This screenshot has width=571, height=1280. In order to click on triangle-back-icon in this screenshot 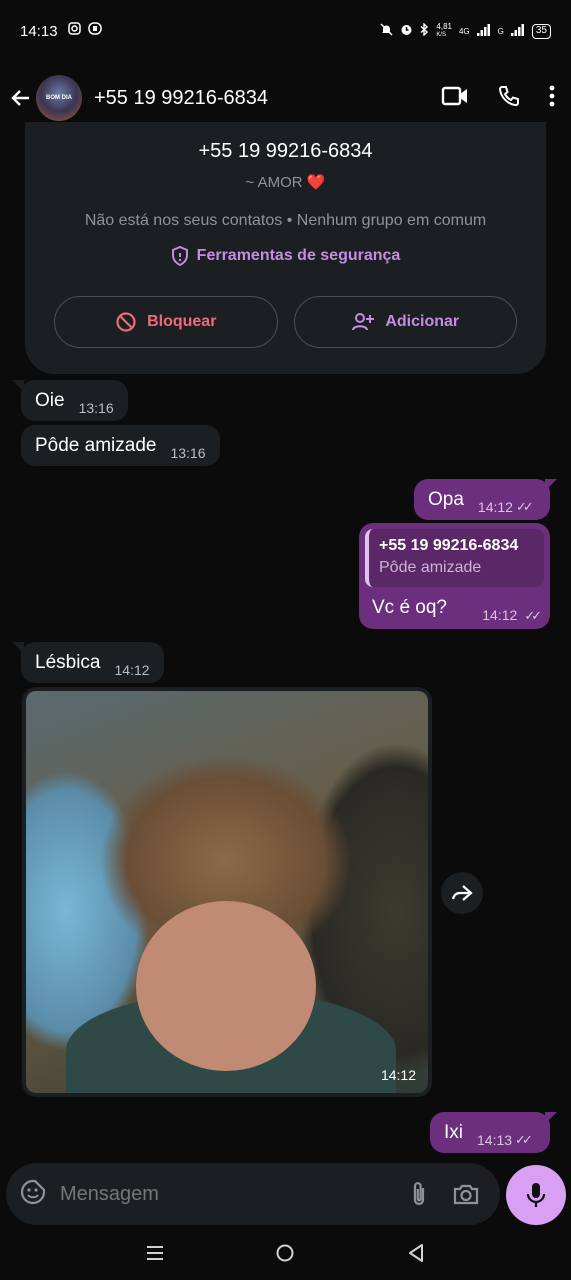, I will do `click(416, 1252)`.